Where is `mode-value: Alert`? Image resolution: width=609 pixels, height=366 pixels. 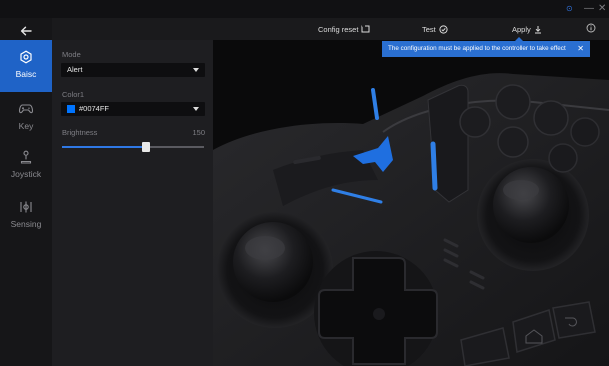 mode-value: Alert is located at coordinates (75, 69).